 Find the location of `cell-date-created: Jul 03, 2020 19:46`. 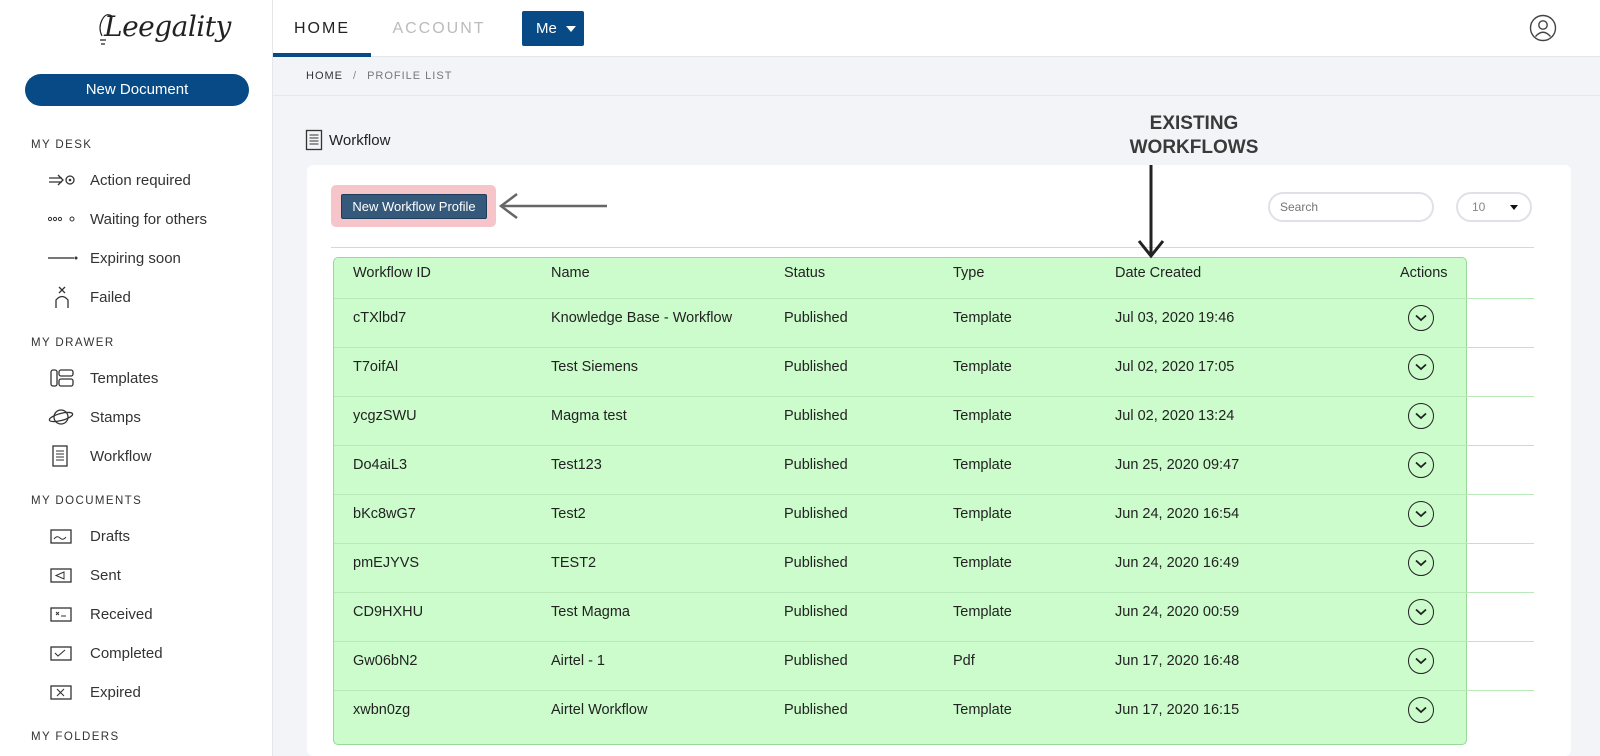

cell-date-created: Jul 03, 2020 19:46 is located at coordinates (1175, 318).